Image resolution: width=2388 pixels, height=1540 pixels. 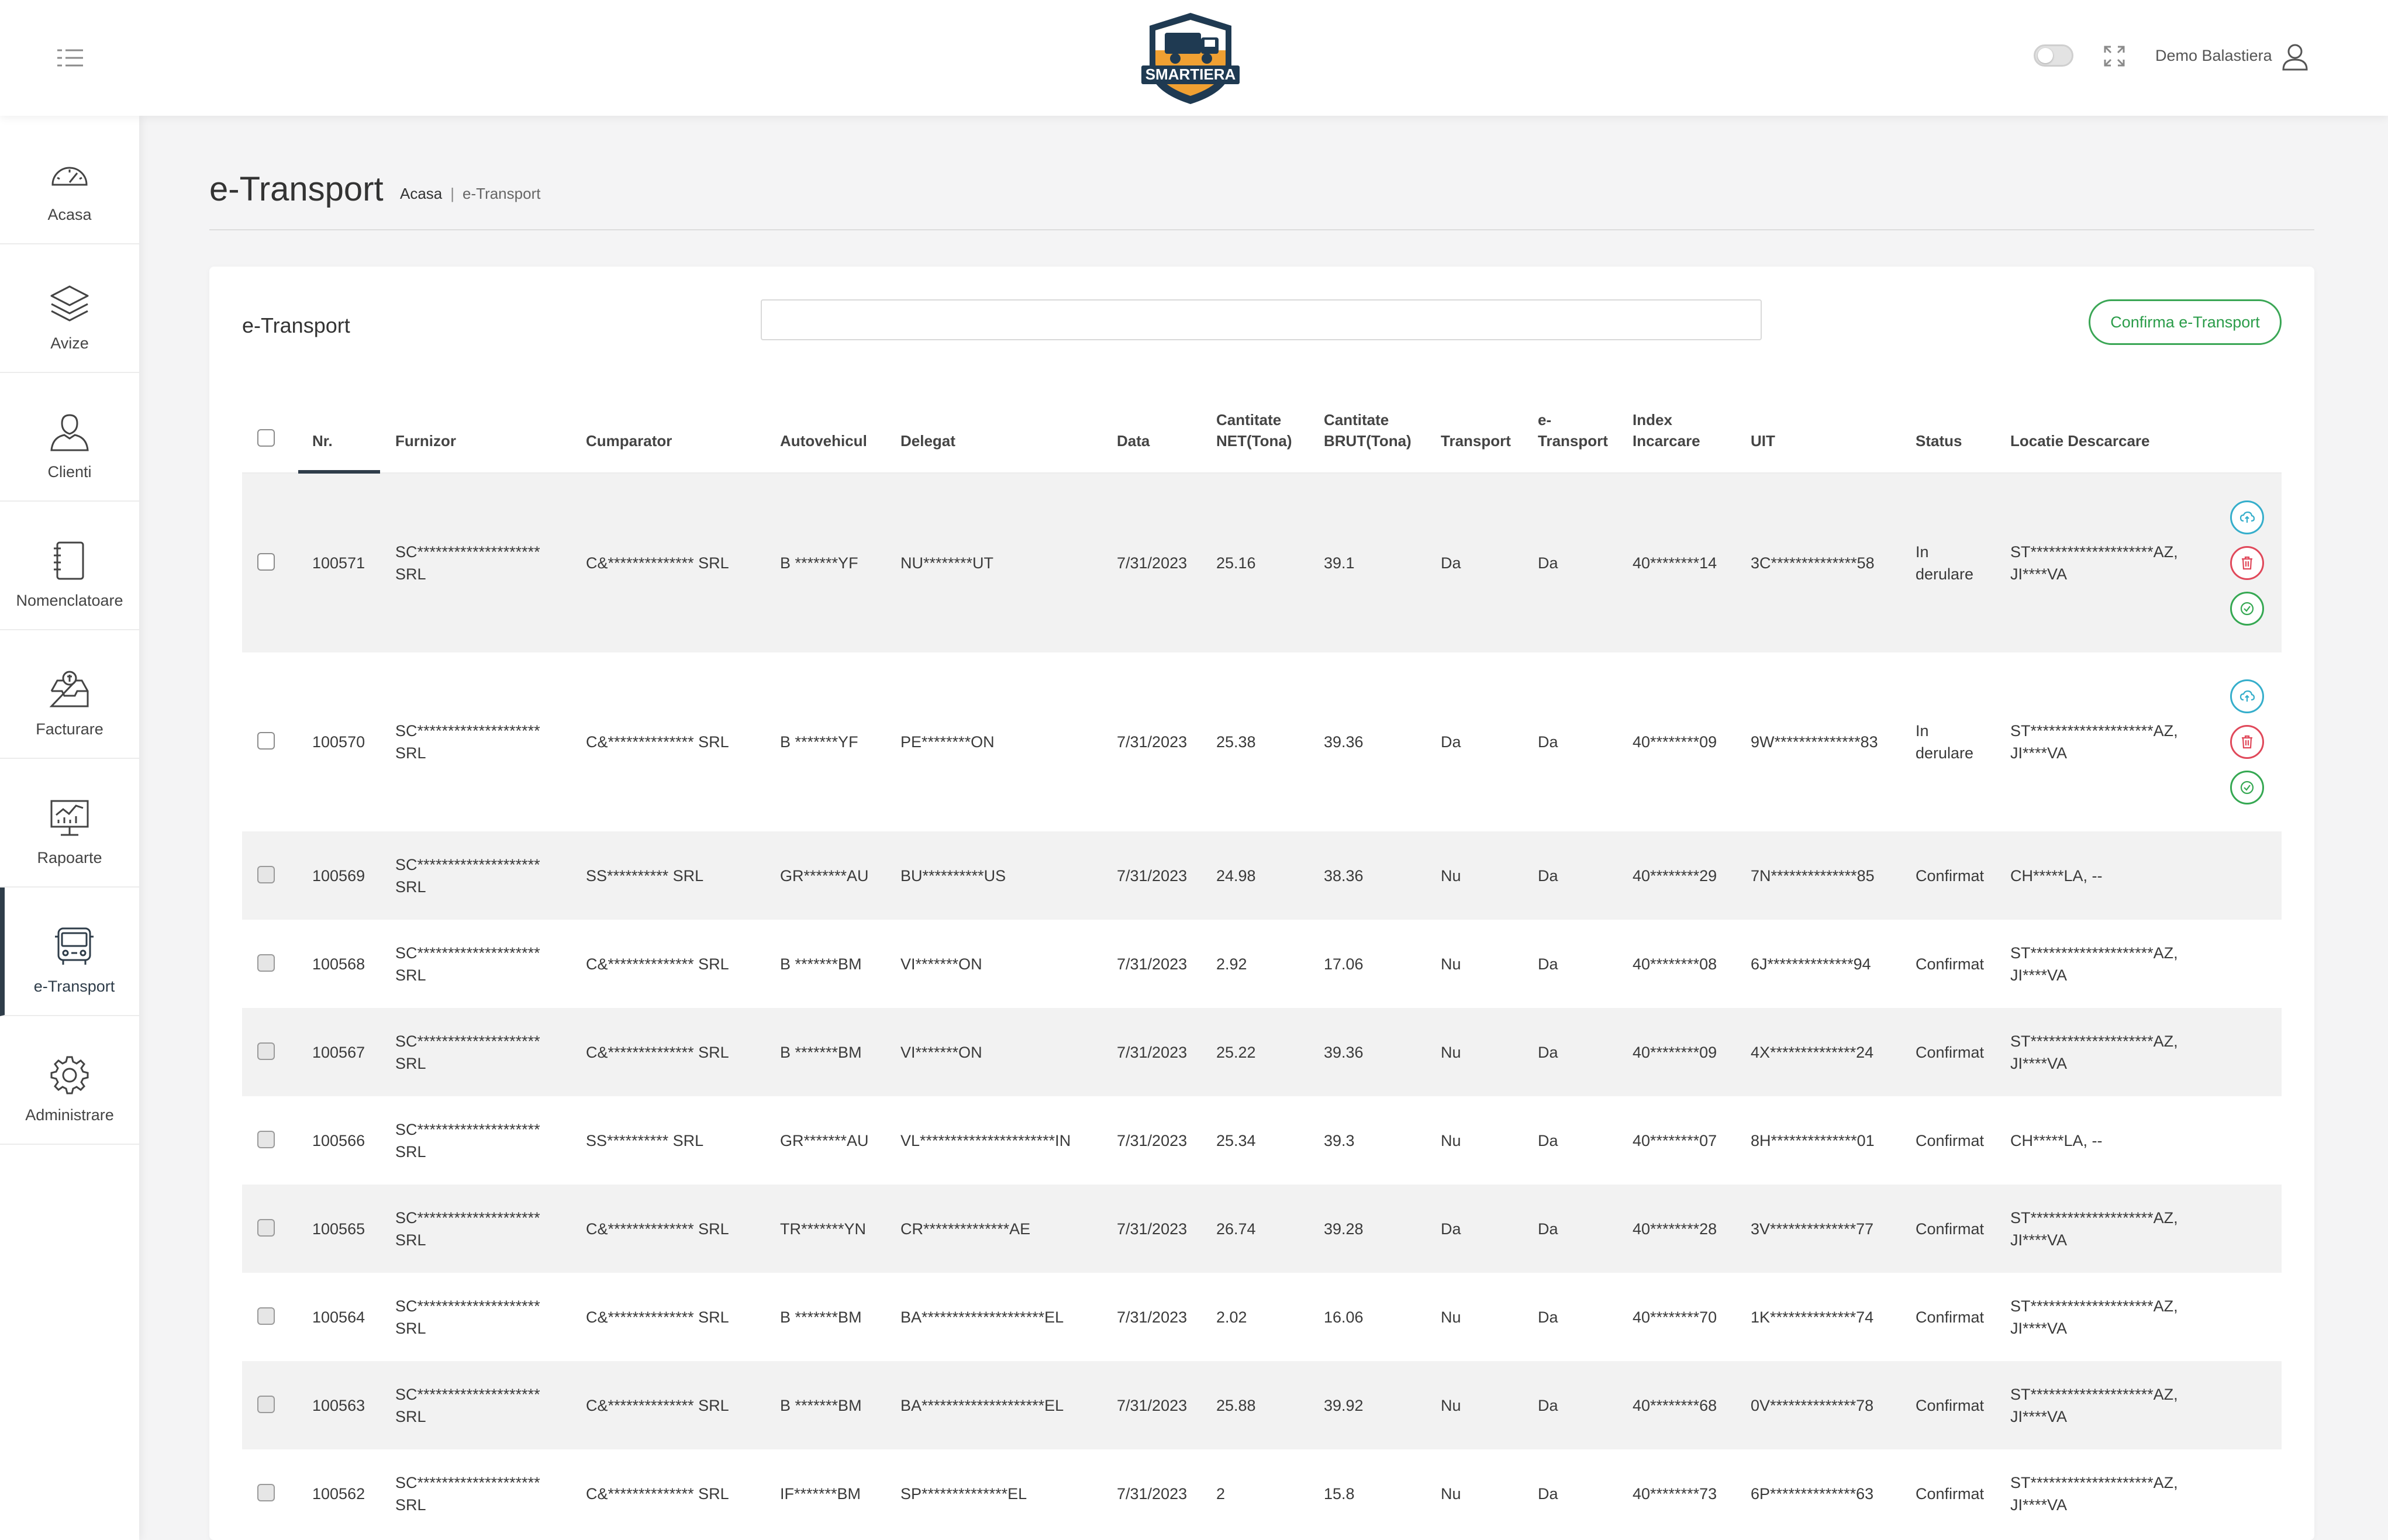 What do you see at coordinates (425, 441) in the screenshot?
I see `column-header-furnizor: Furnizor` at bounding box center [425, 441].